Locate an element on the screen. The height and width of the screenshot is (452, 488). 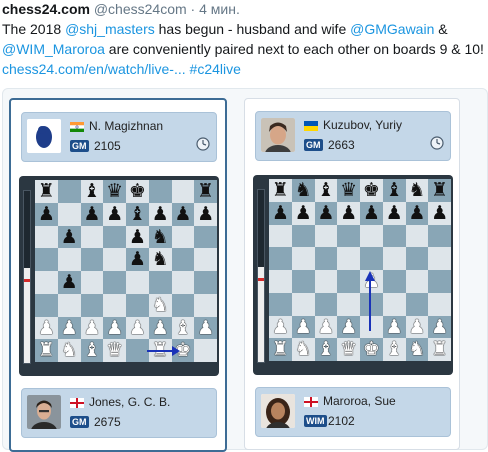
tweet-author: chess24.com is located at coordinates (46, 9).